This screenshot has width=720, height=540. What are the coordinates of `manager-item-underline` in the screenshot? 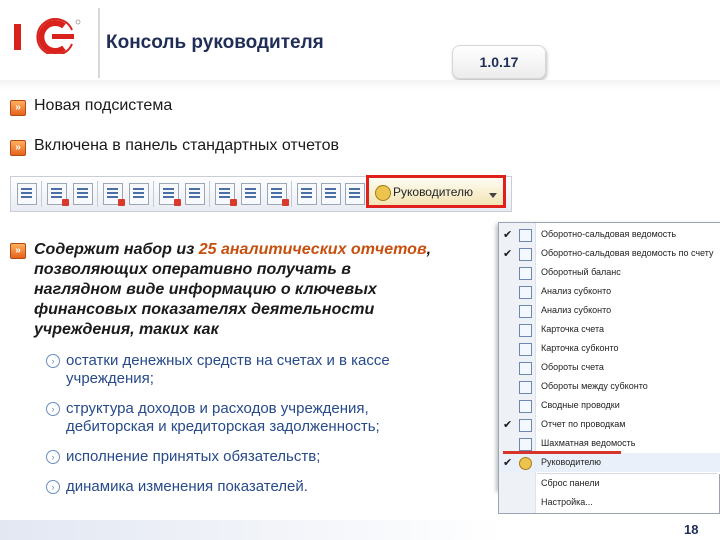 It's located at (562, 452).